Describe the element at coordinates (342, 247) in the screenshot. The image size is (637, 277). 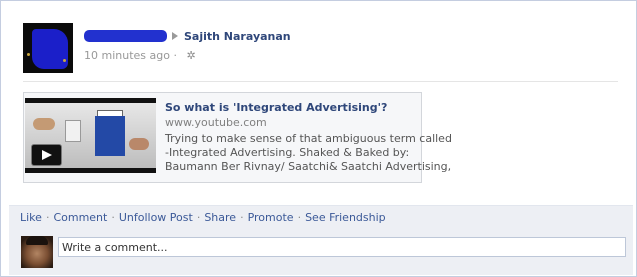
I see `comment-input` at that location.